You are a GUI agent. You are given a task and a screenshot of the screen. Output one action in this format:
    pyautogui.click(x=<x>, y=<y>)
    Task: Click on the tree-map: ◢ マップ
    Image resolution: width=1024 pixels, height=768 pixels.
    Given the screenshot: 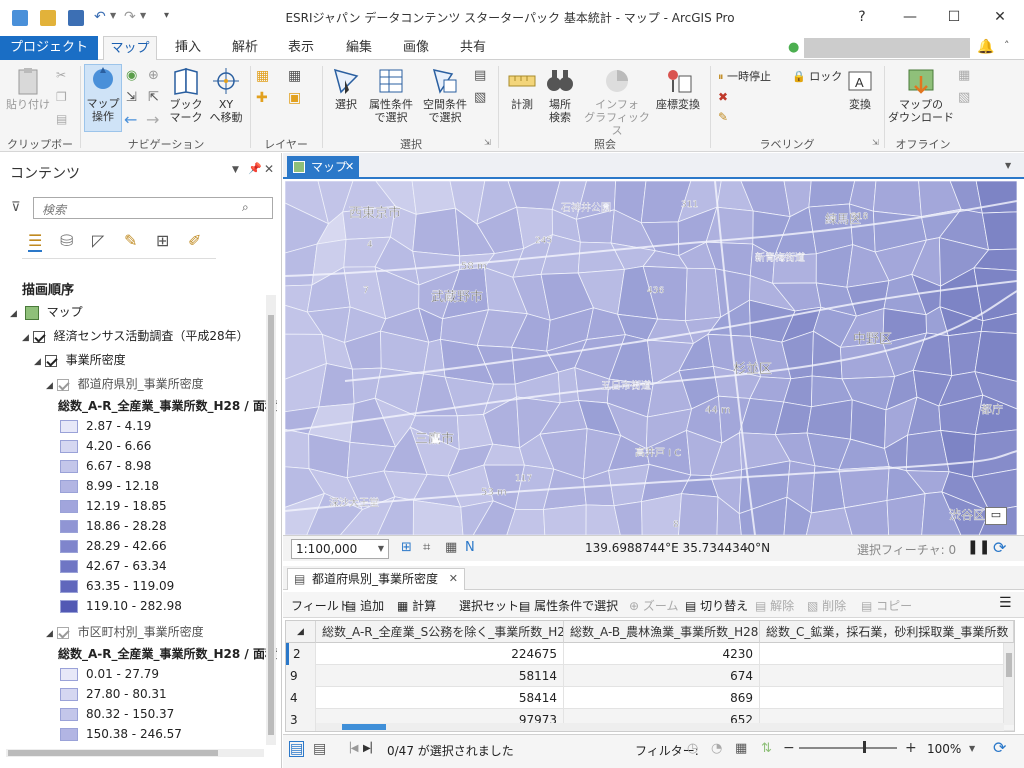 What is the action you would take?
    pyautogui.click(x=46, y=311)
    